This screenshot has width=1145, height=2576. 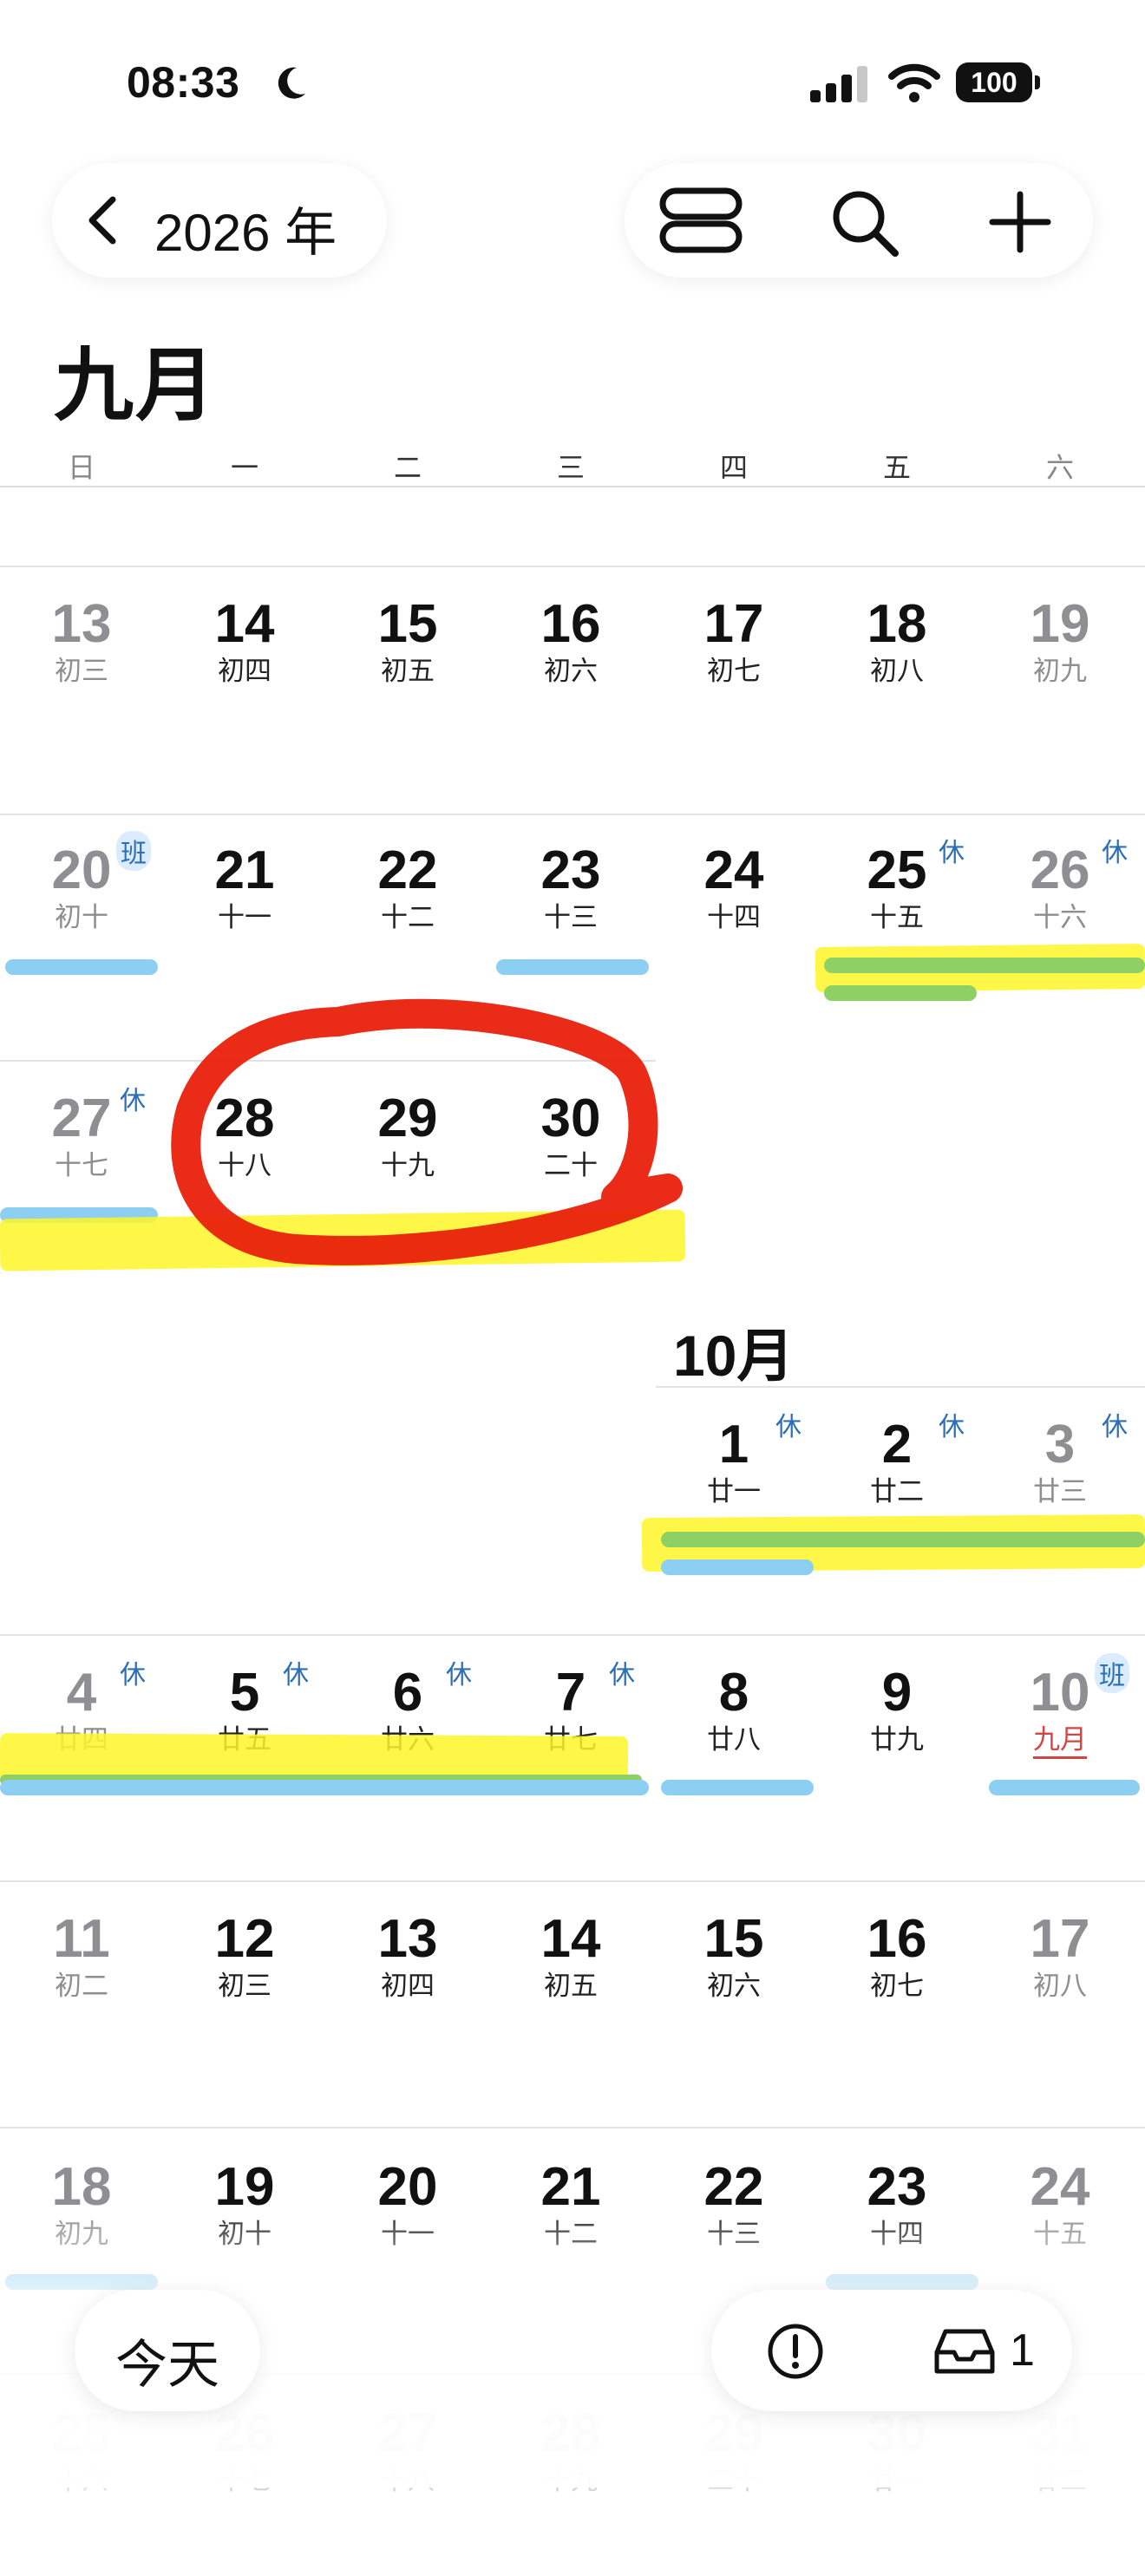 I want to click on add-icon, so click(x=1020, y=222).